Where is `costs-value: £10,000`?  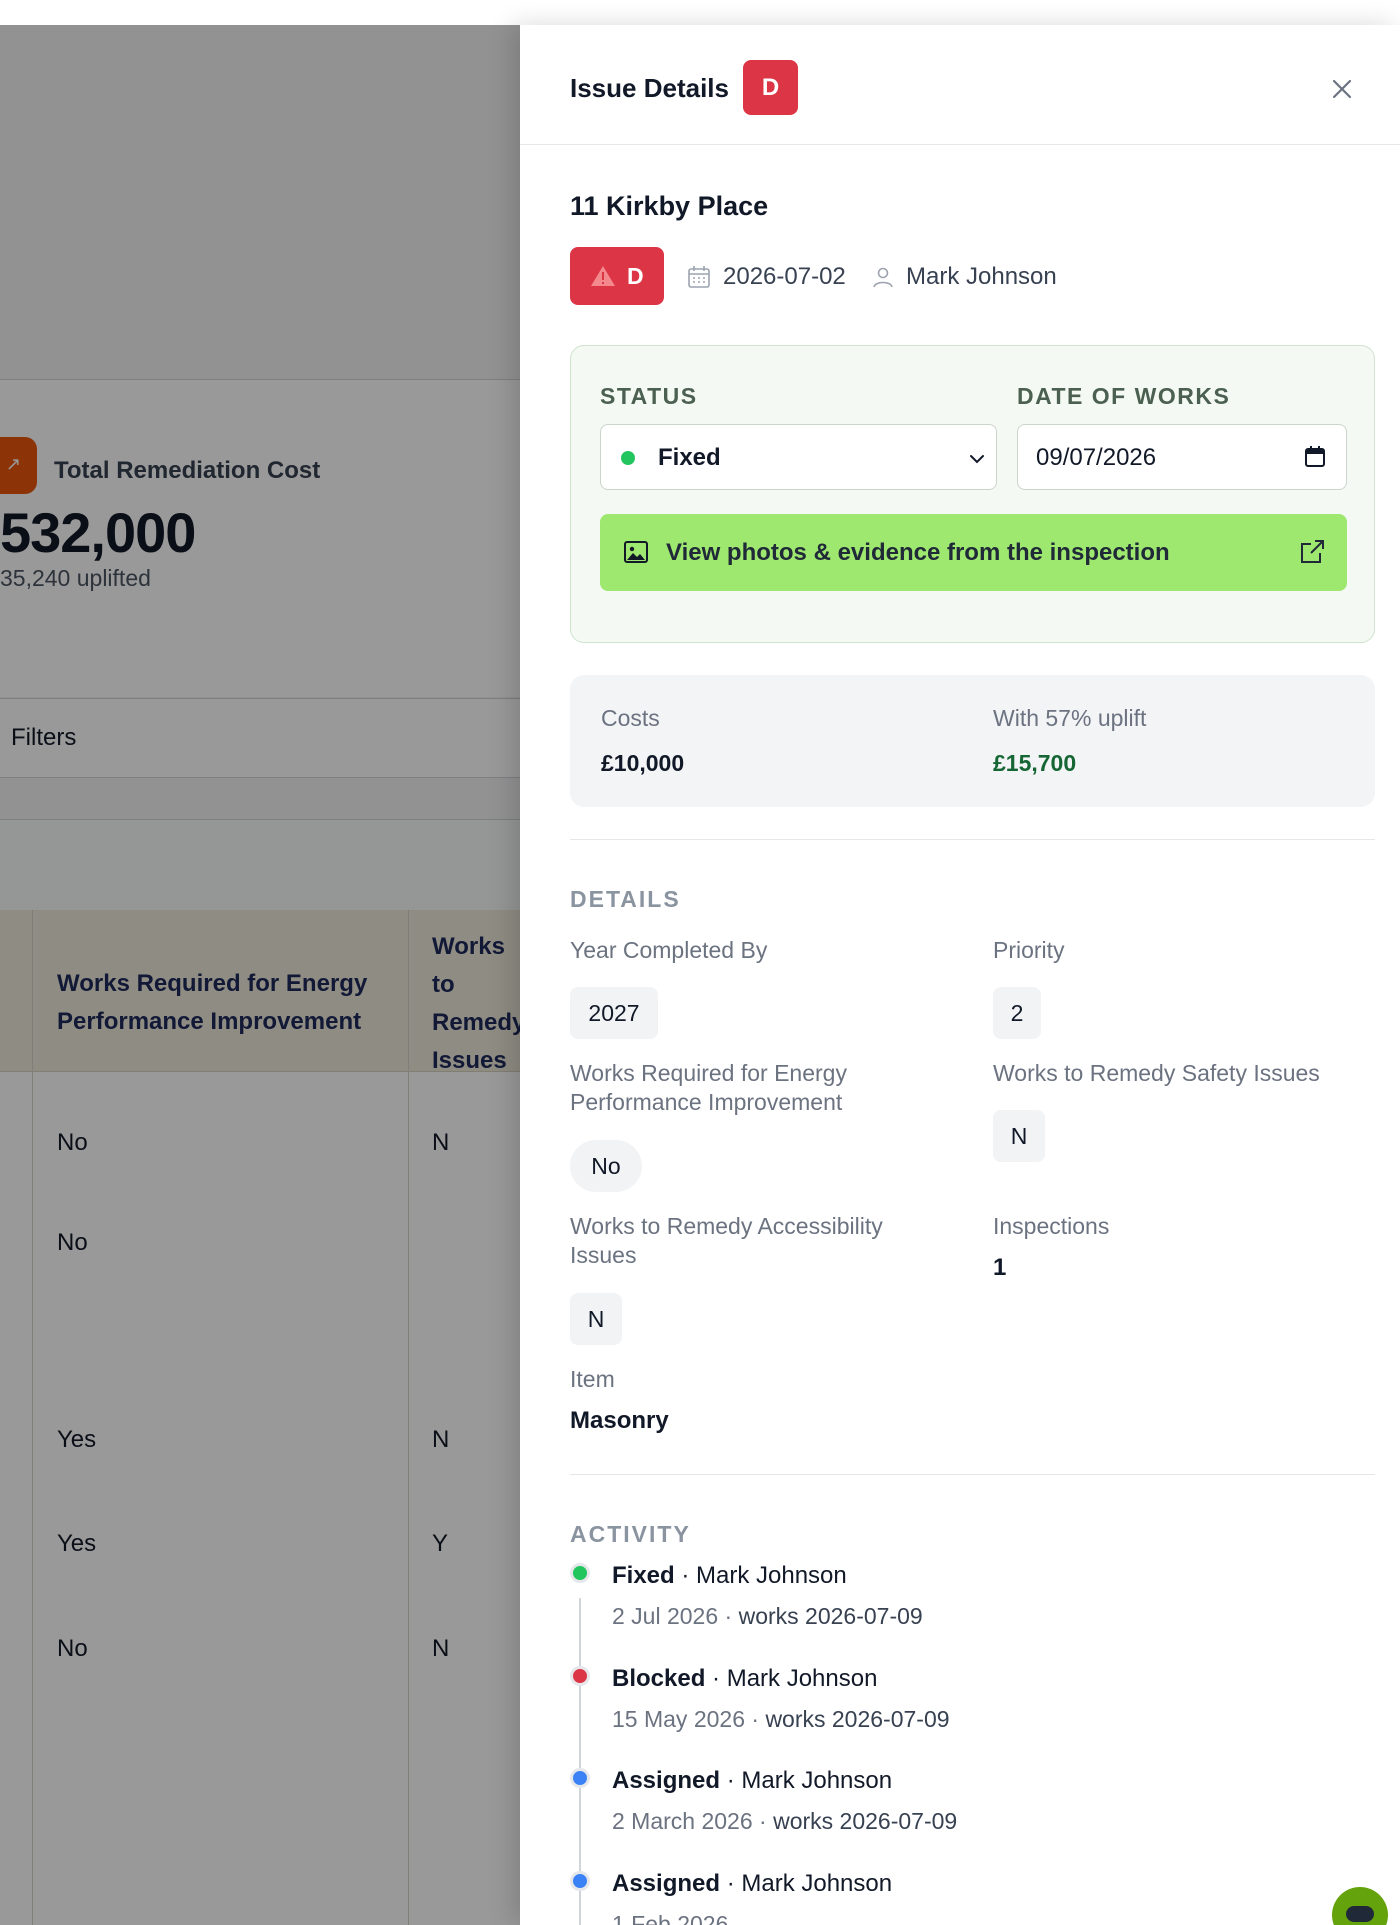 costs-value: £10,000 is located at coordinates (643, 763).